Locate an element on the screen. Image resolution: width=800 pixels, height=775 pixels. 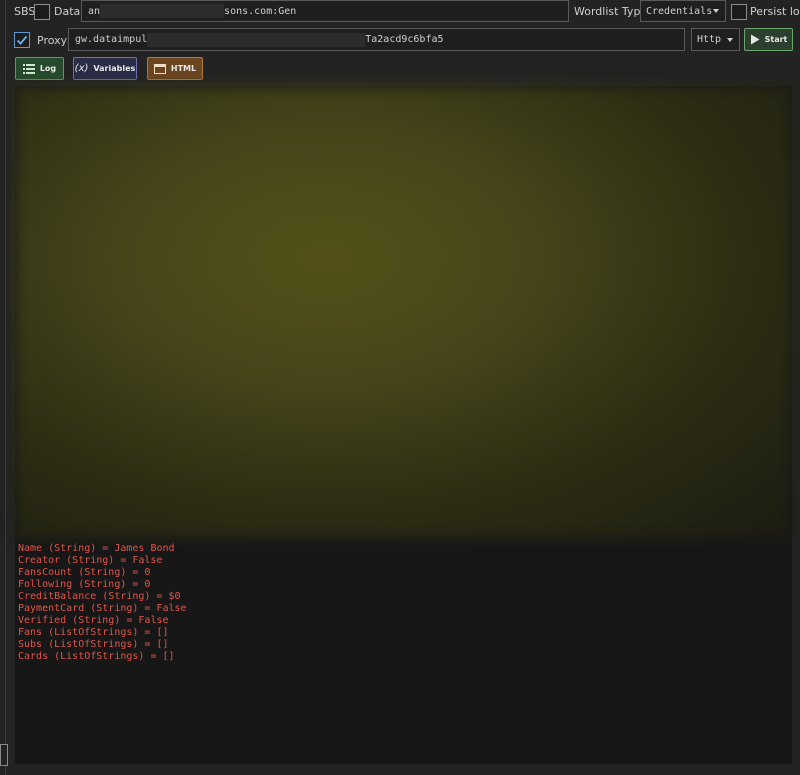
tab-variables-label: Variables is located at coordinates (114, 68).